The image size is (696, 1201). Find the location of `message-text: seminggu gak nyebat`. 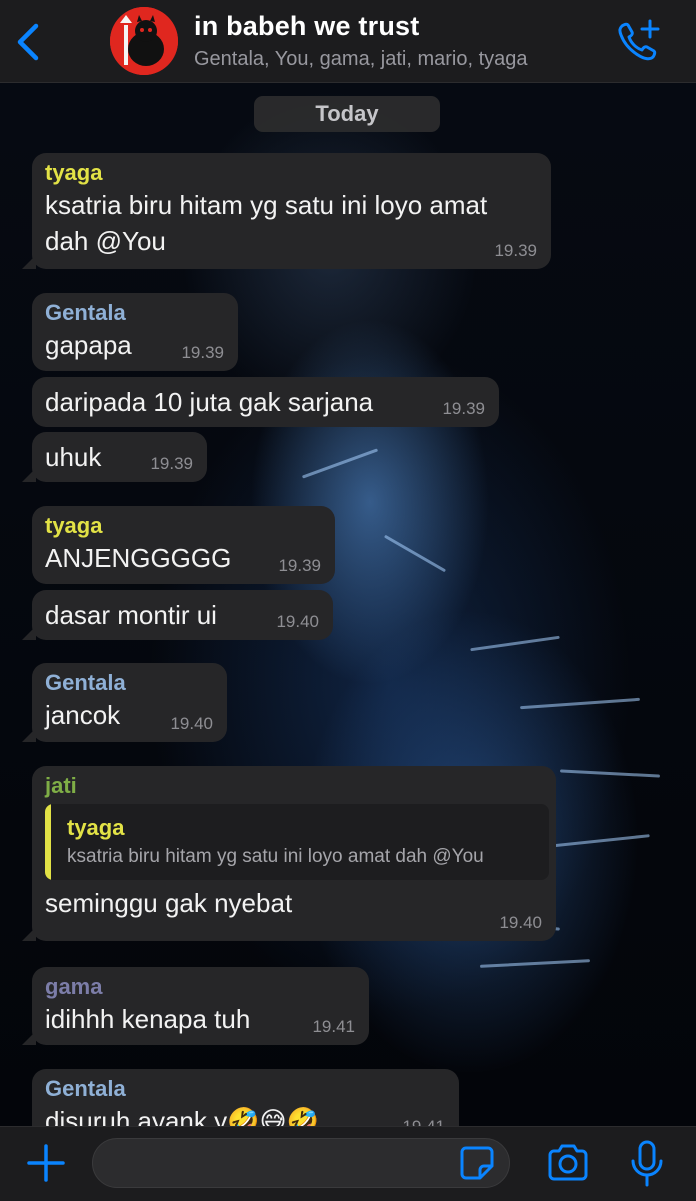

message-text: seminggu gak nyebat is located at coordinates (169, 903).